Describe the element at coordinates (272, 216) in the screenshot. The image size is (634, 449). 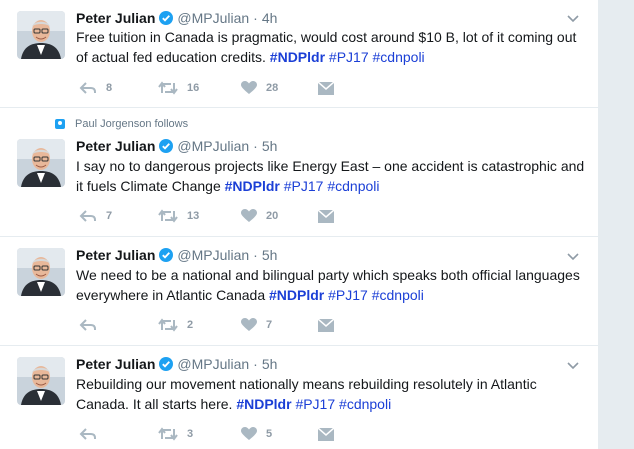
I see `like-count: 20` at that location.